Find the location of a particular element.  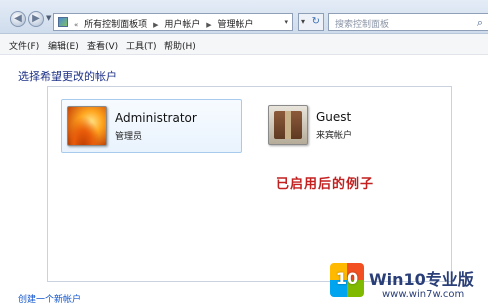

breadcrumb-manage-accounts: 管理帐户 is located at coordinates (235, 25).